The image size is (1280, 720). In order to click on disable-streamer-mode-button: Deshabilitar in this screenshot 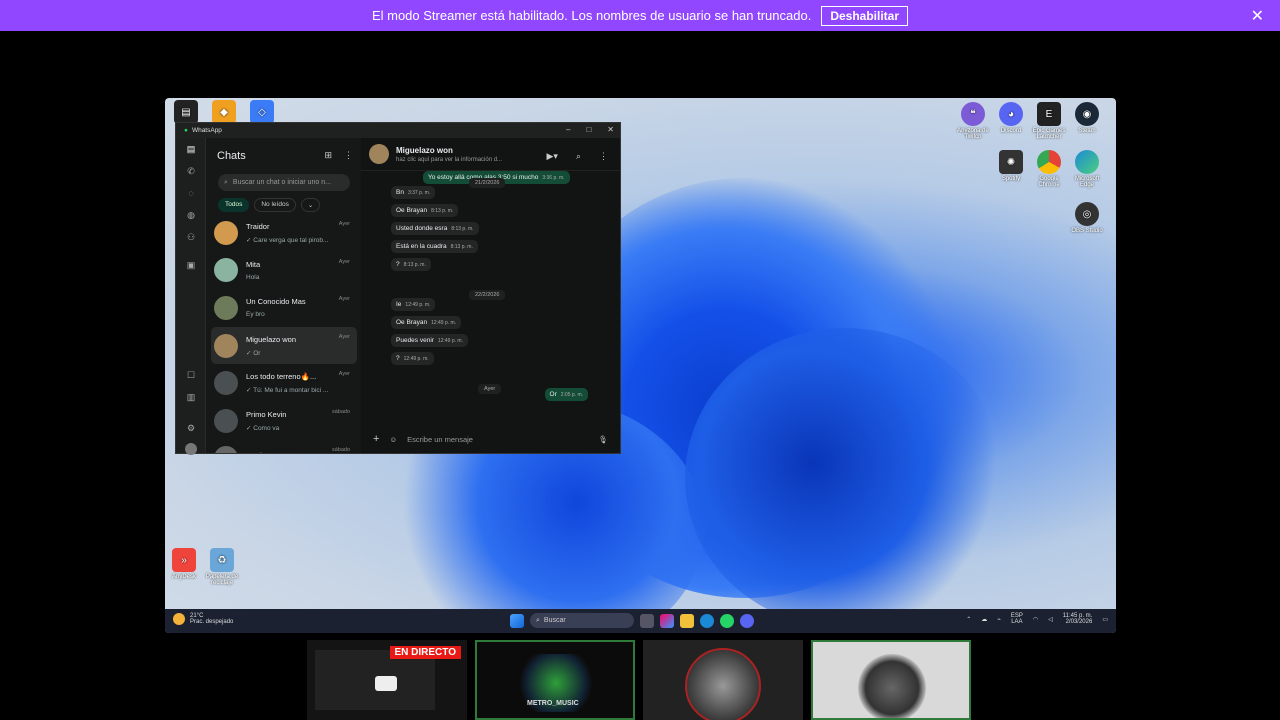, I will do `click(865, 15)`.